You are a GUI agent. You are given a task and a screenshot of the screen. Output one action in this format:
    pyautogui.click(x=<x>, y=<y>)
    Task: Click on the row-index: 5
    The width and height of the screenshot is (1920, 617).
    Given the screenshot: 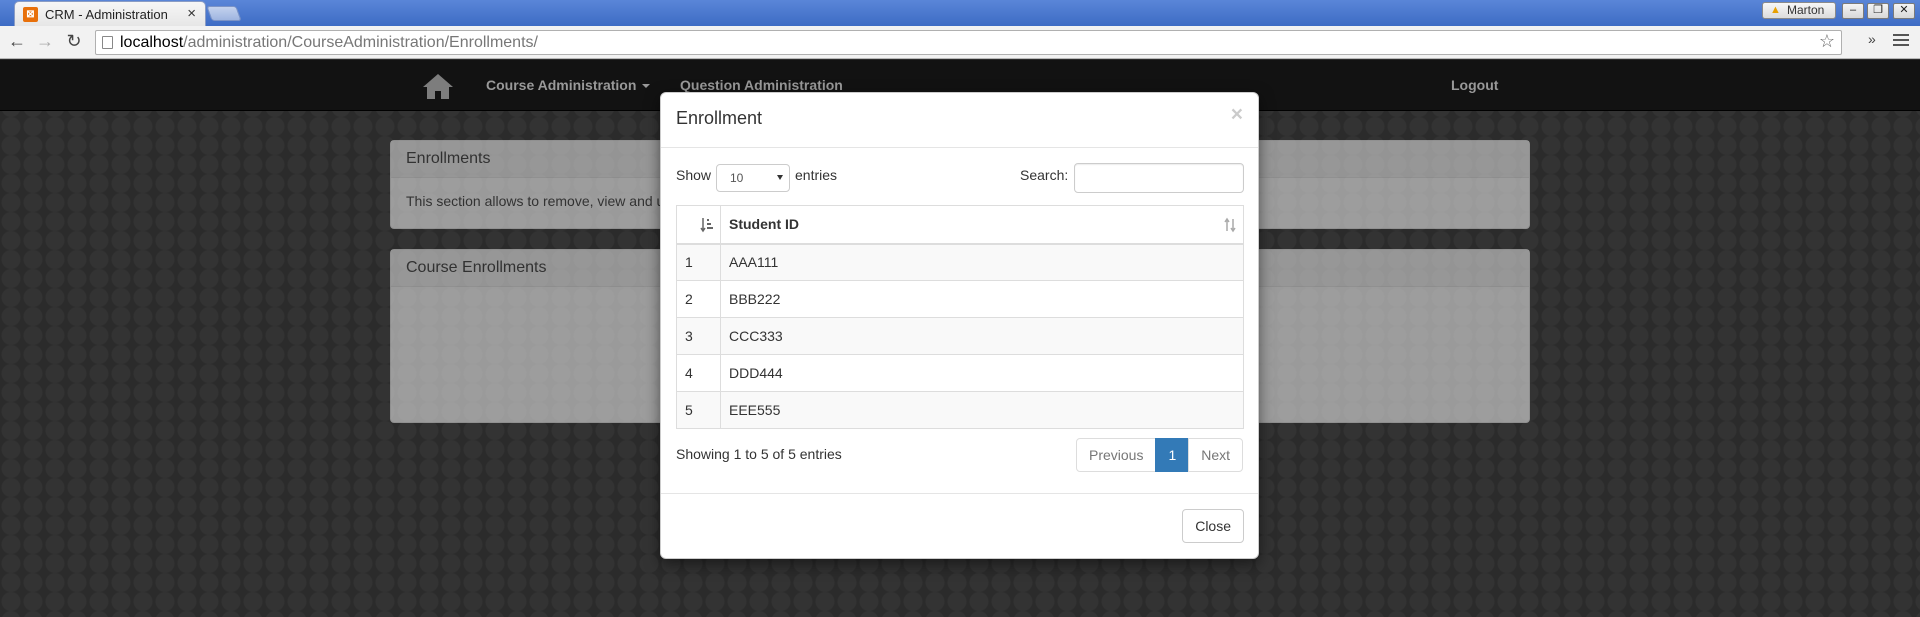 What is the action you would take?
    pyautogui.click(x=698, y=410)
    